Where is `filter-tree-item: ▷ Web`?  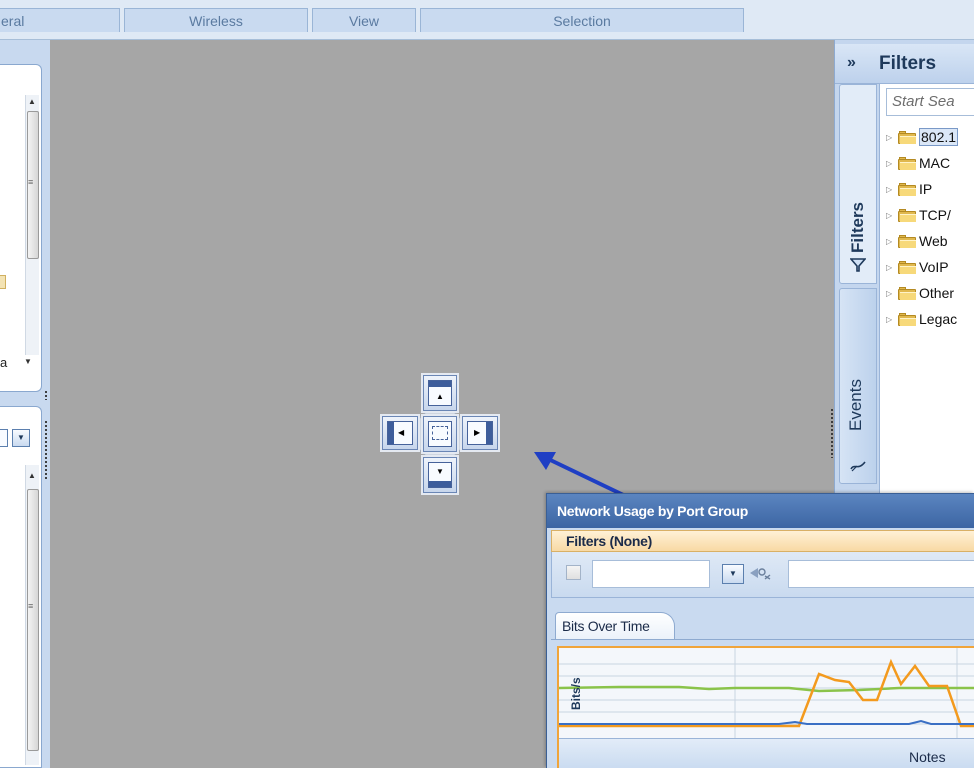 filter-tree-item: ▷ Web is located at coordinates (917, 241).